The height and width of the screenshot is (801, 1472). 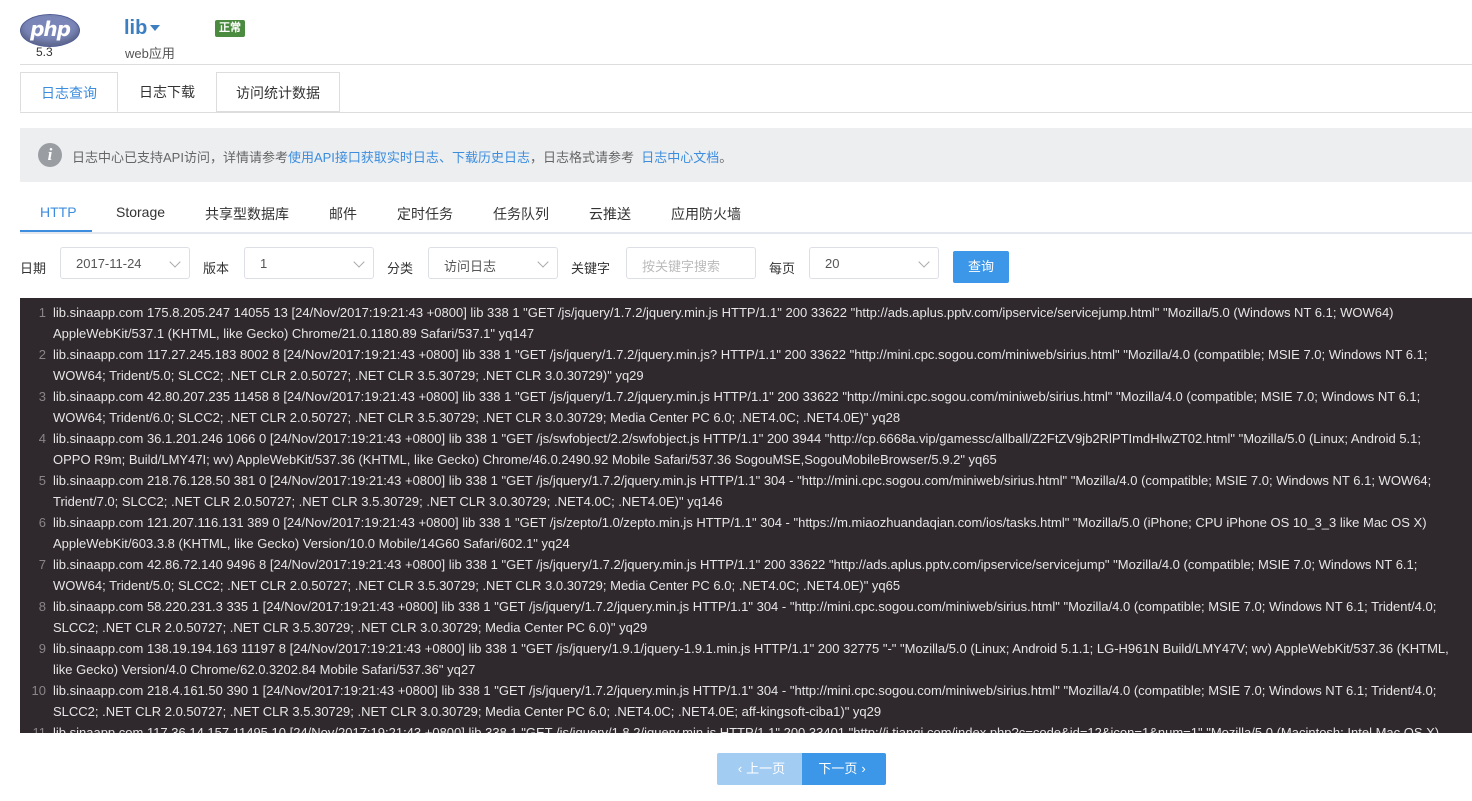 I want to click on date-picker: 2017-11-24, so click(x=125, y=263).